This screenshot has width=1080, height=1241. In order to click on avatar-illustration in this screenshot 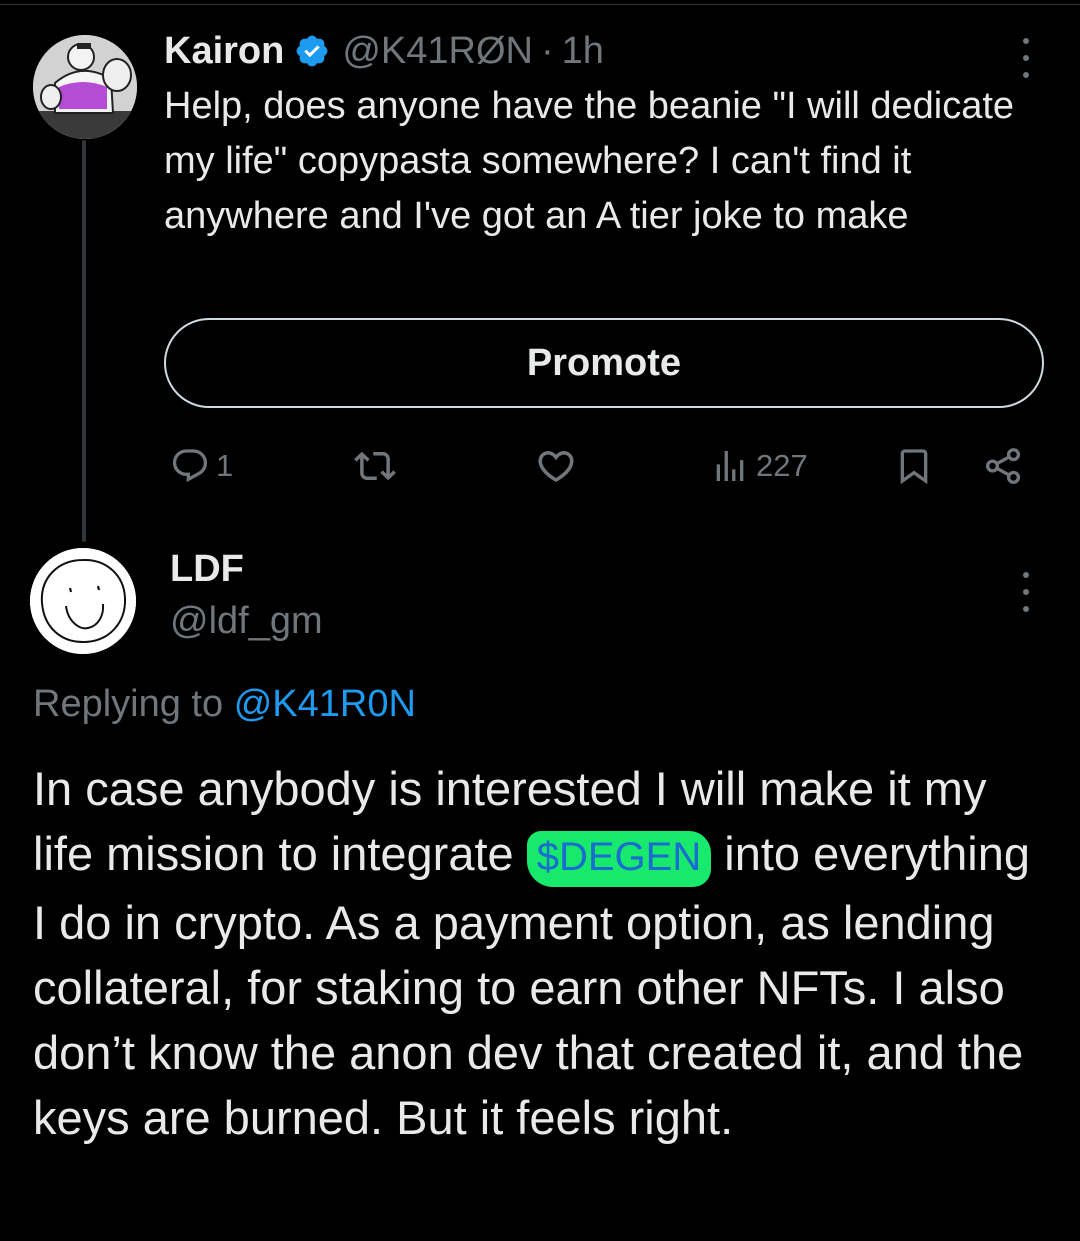, I will do `click(85, 87)`.